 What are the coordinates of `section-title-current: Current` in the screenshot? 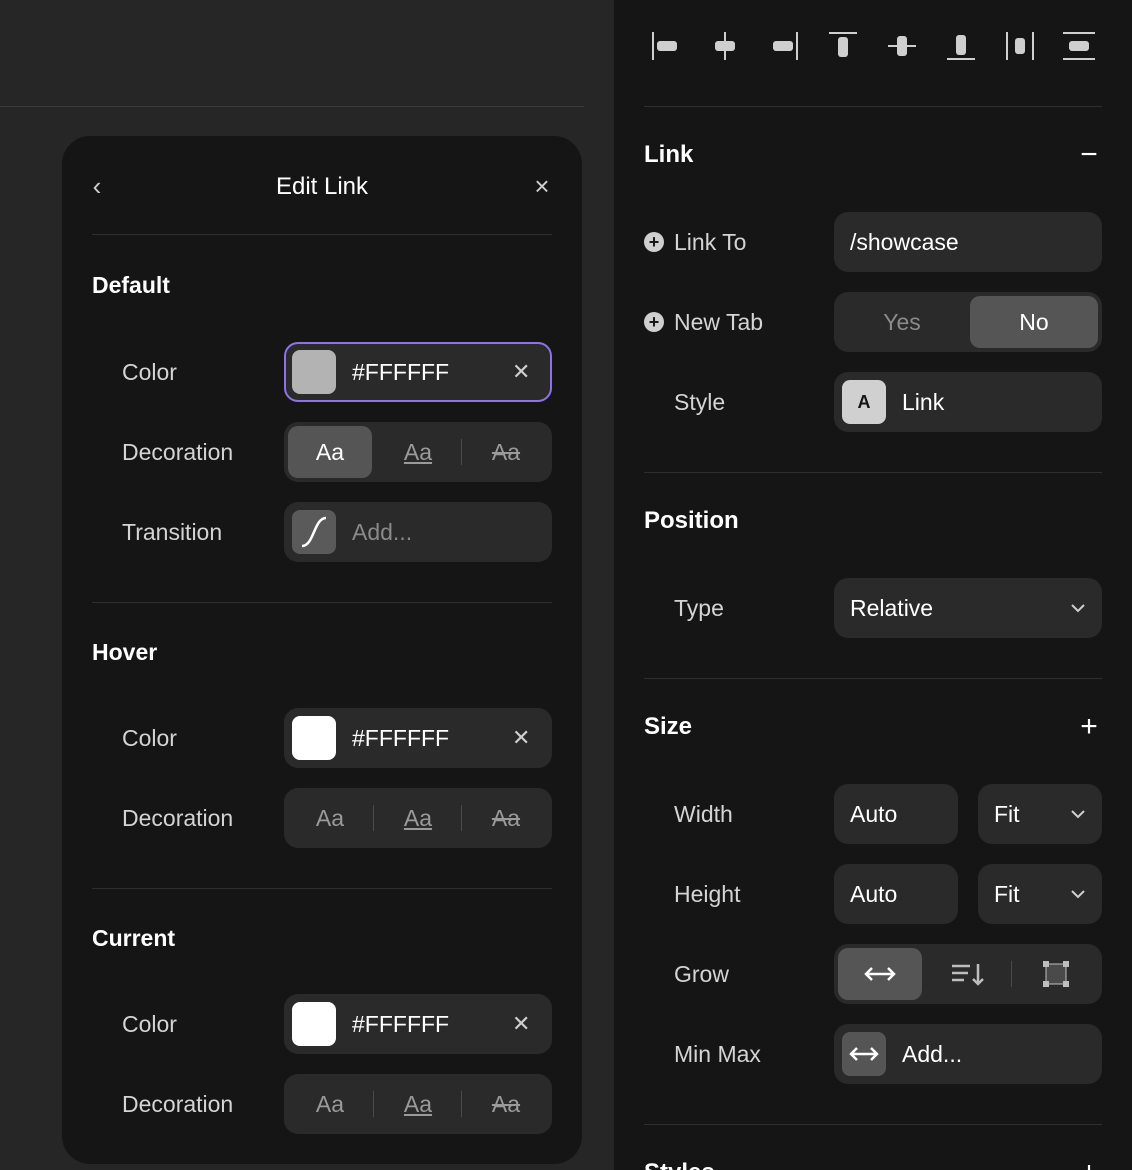 It's located at (134, 938).